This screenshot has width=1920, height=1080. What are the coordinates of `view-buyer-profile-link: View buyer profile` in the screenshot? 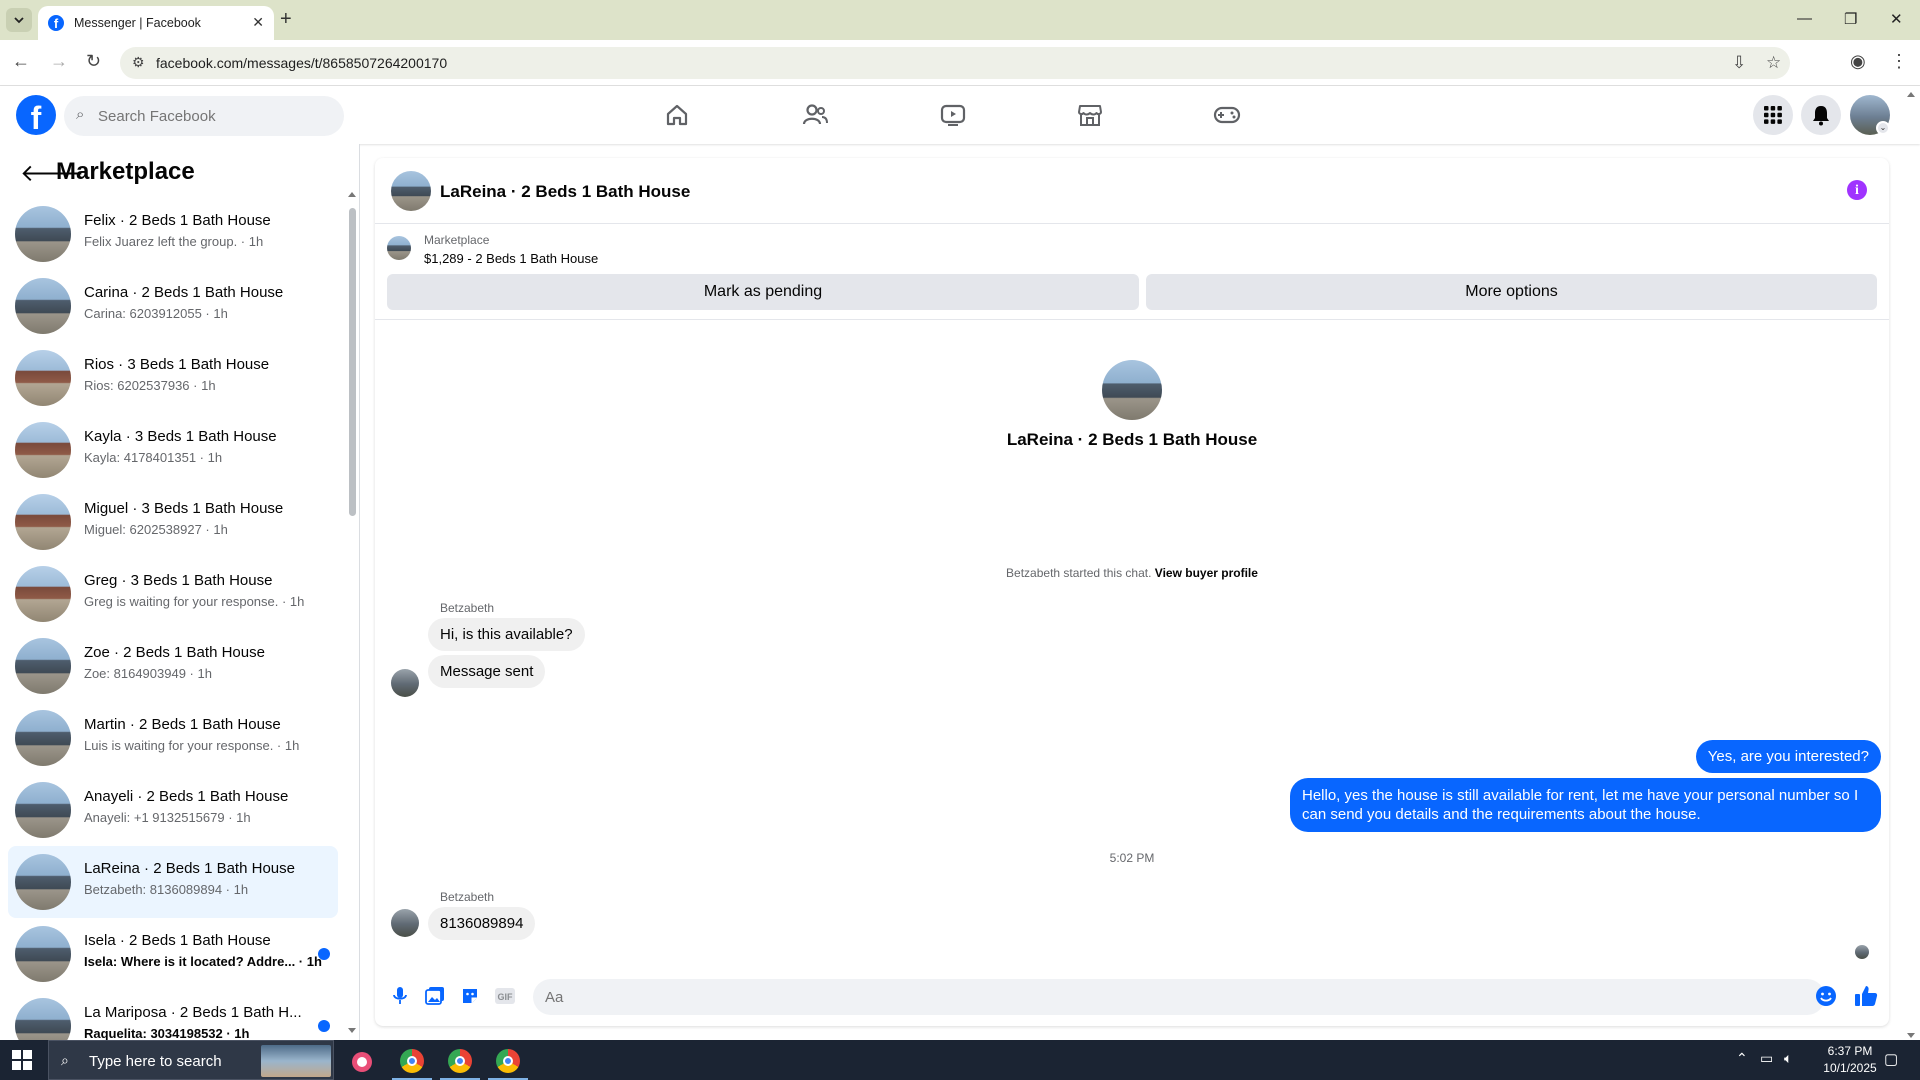 It's located at (1206, 573).